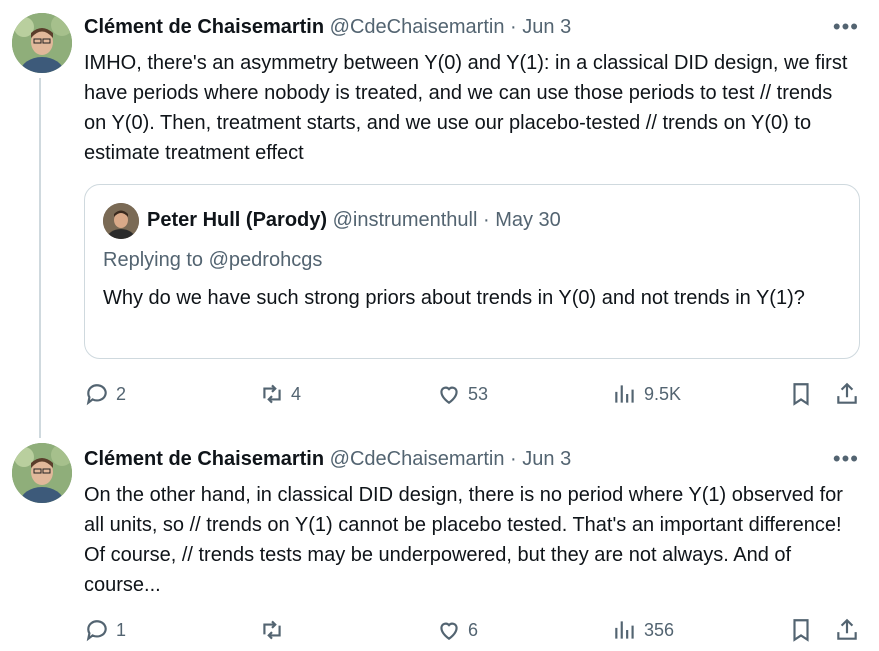 The width and height of the screenshot is (879, 651). I want to click on like-button: 53, so click(462, 394).